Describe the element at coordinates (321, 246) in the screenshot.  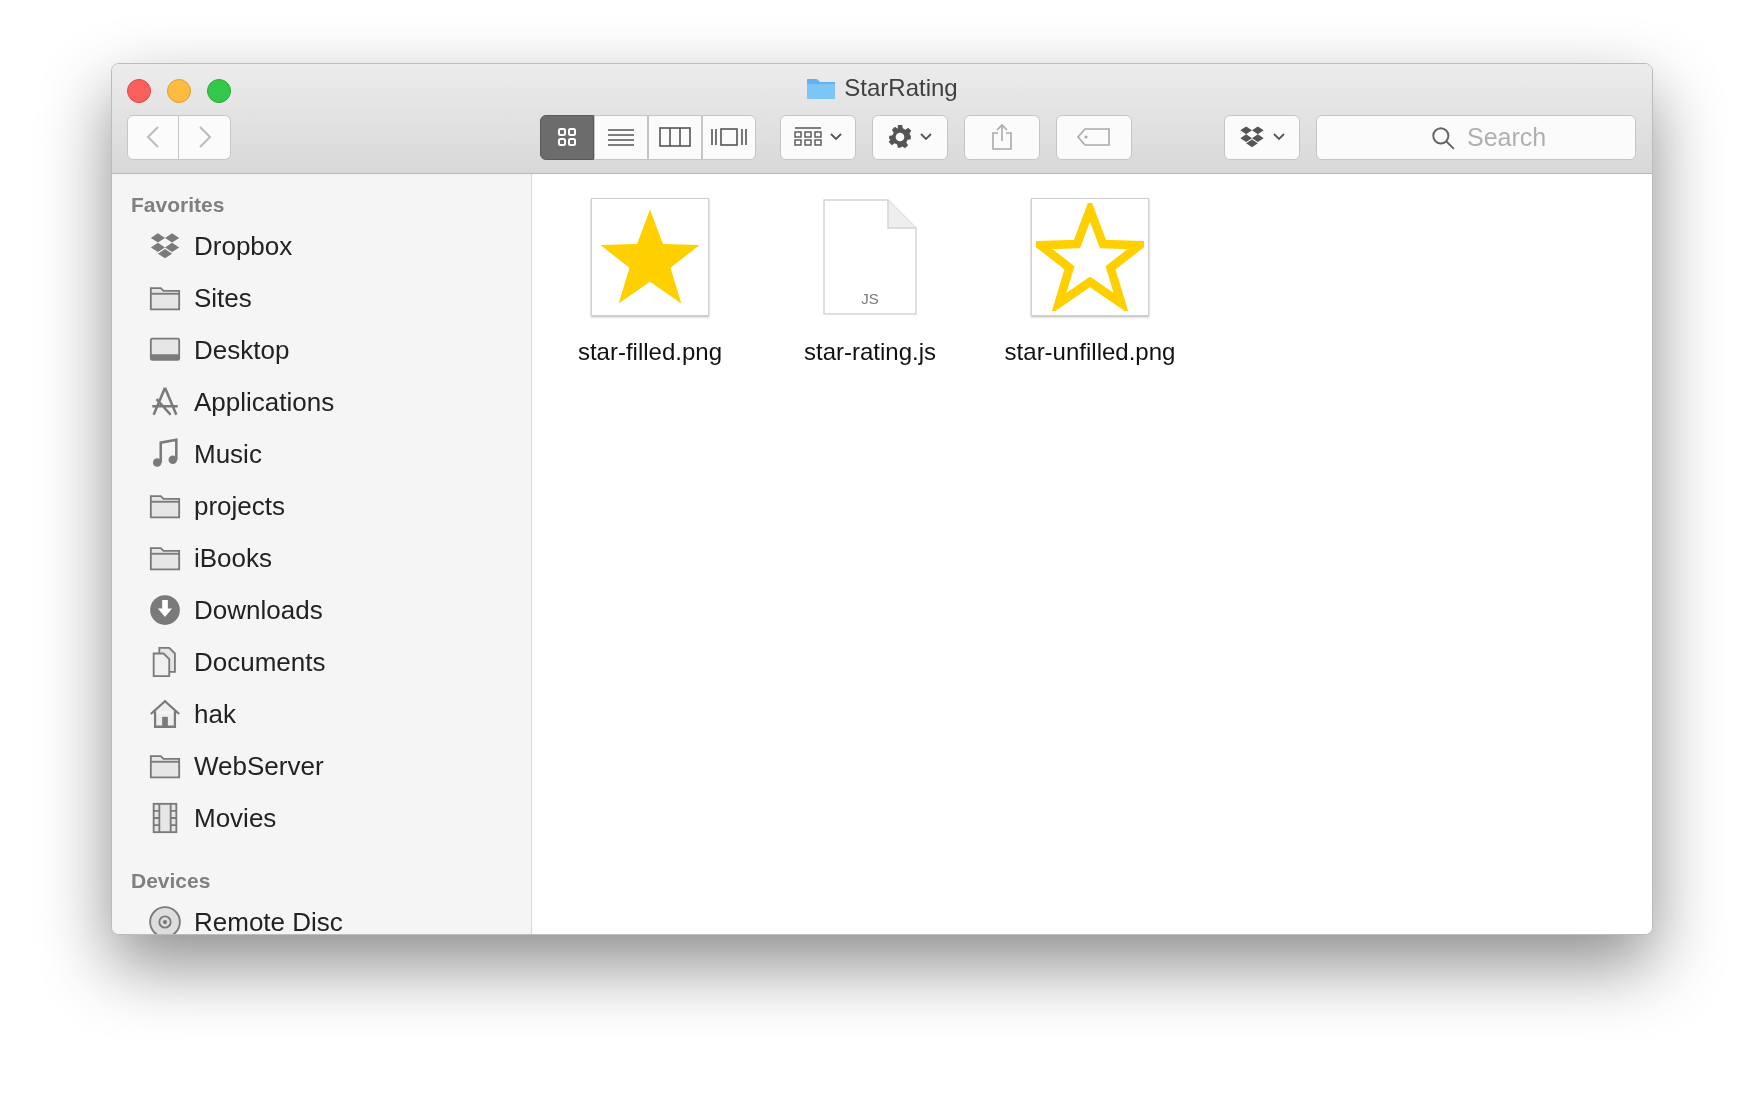
I see `sidebar-item: Dropbox` at that location.